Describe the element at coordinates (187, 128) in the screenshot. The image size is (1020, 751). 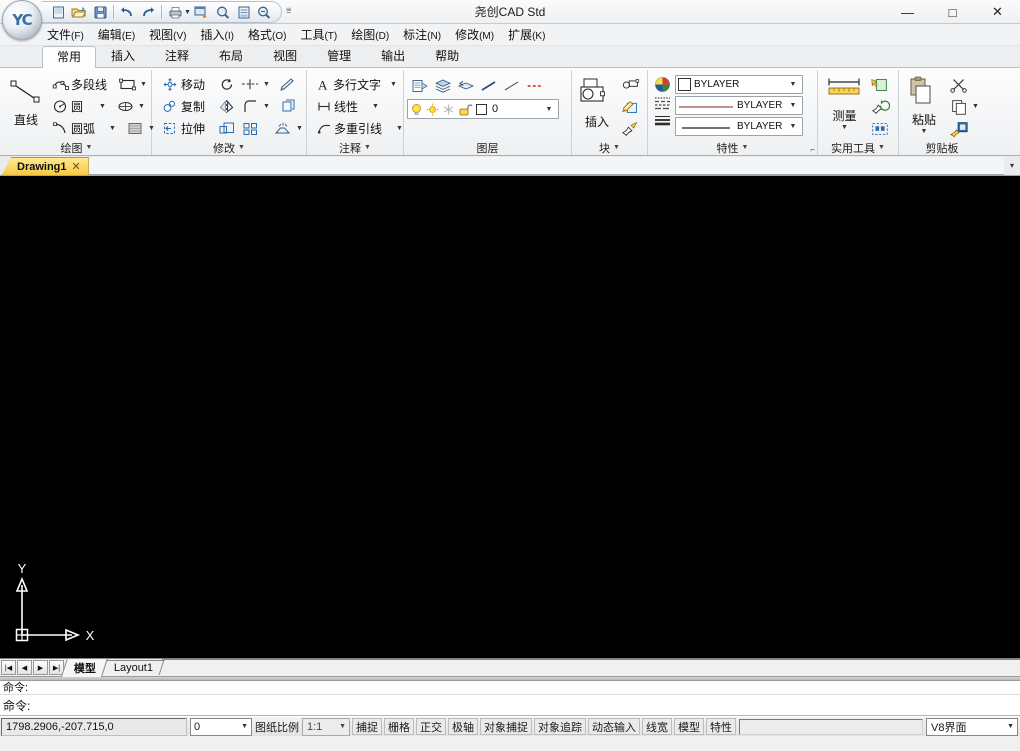
I see `stretch-button: 拉伸` at that location.